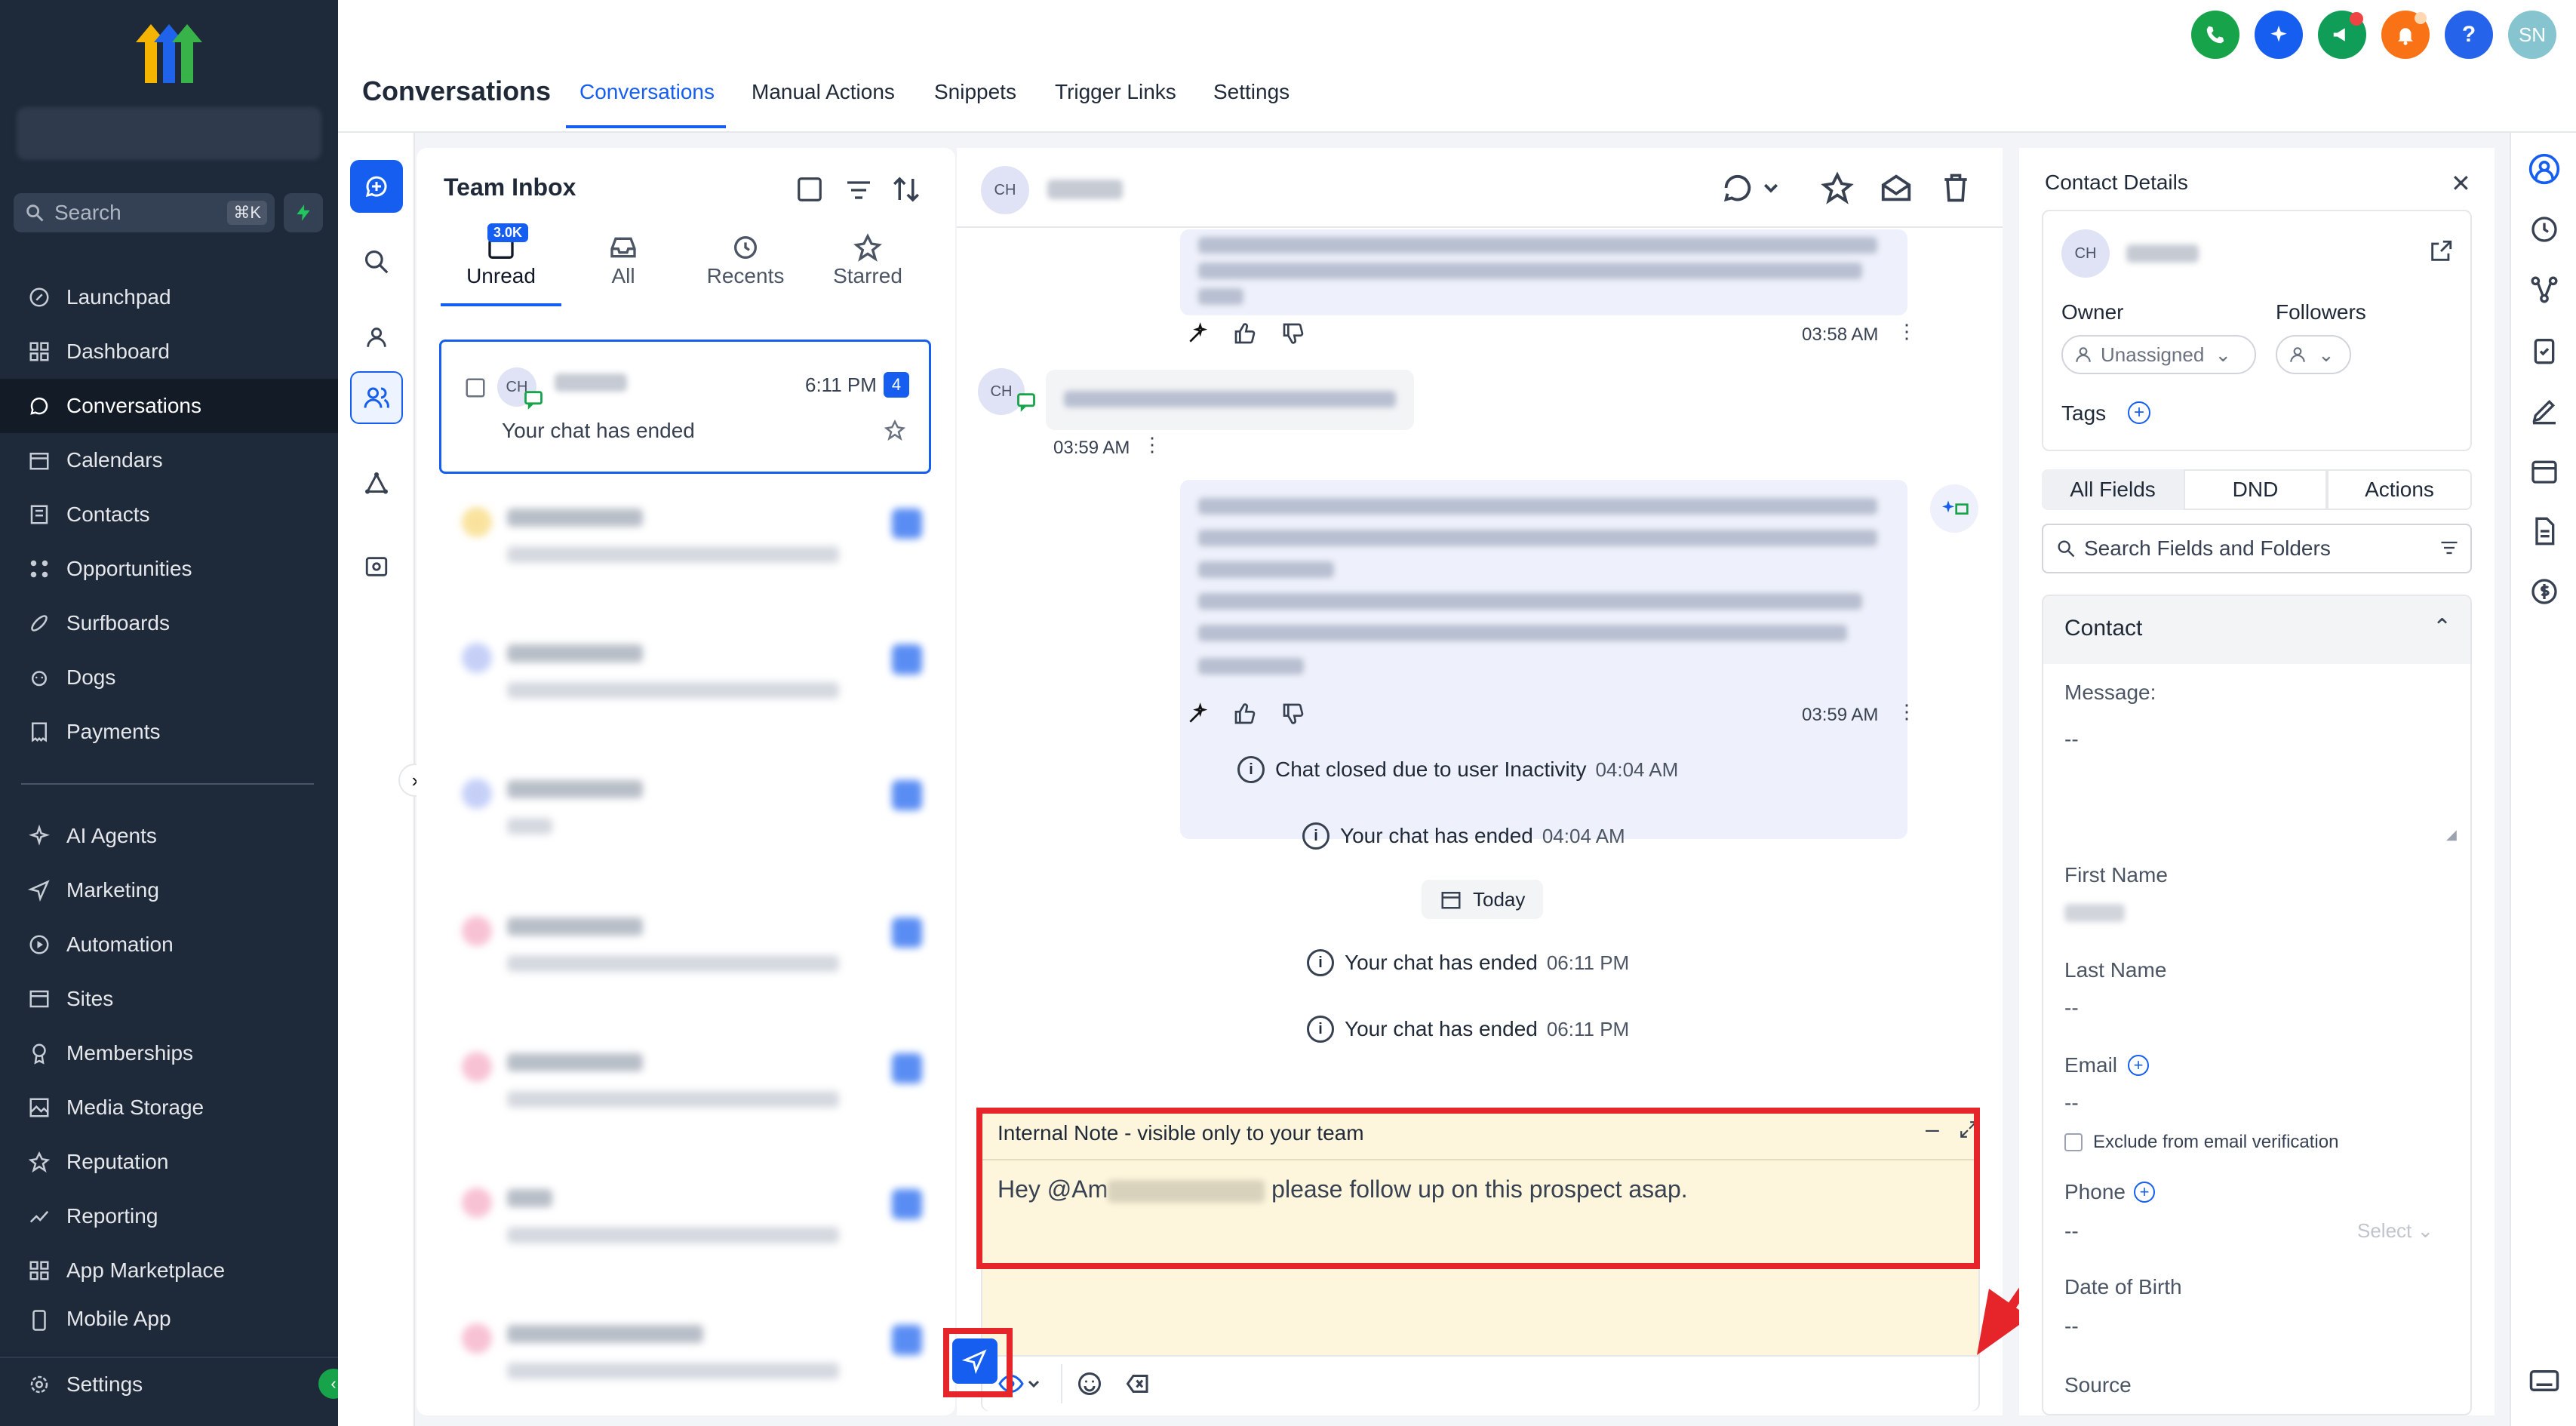  Describe the element at coordinates (2395, 1231) in the screenshot. I see `phone-type-select: Select ⌄` at that location.